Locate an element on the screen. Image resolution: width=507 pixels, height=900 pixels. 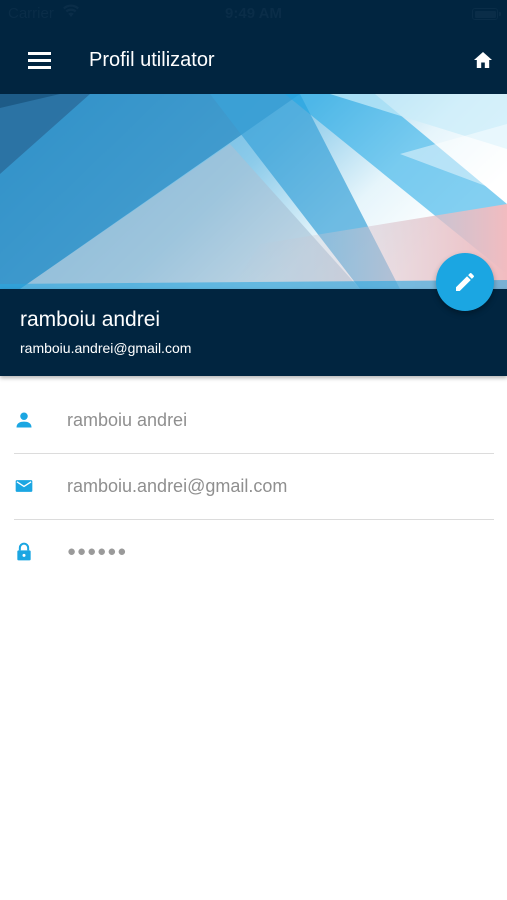
pencil-icon is located at coordinates (465, 281).